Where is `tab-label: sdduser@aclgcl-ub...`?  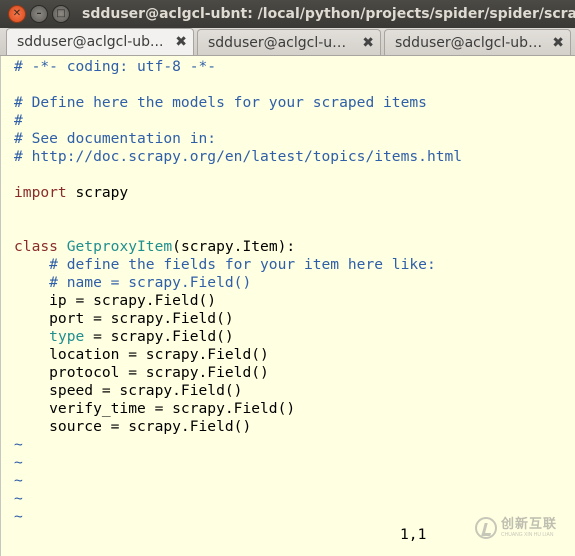
tab-label: sdduser@aclgcl-ub... is located at coordinates (90, 42).